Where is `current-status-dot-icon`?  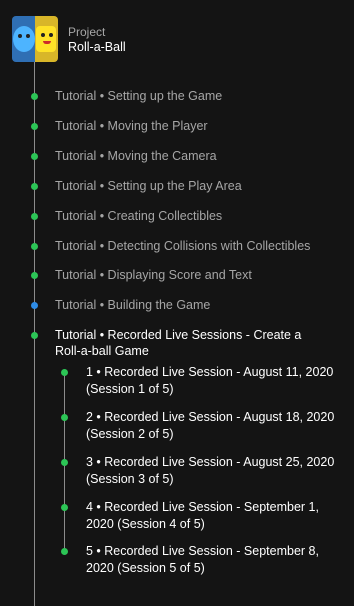
current-status-dot-icon is located at coordinates (34, 305).